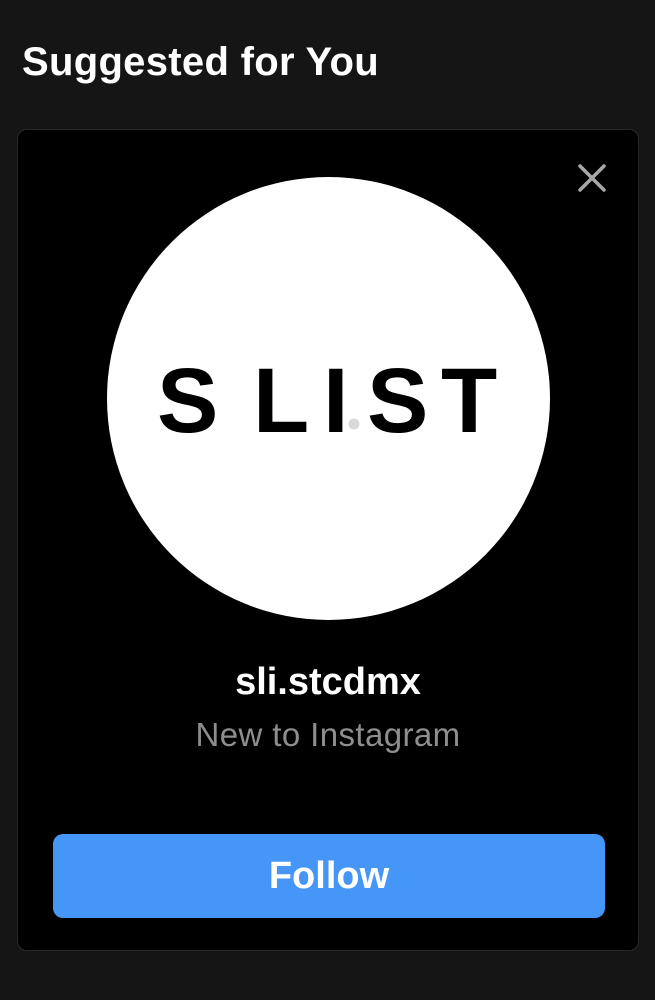 The height and width of the screenshot is (1000, 655). What do you see at coordinates (469, 401) in the screenshot?
I see `svg-text: T` at bounding box center [469, 401].